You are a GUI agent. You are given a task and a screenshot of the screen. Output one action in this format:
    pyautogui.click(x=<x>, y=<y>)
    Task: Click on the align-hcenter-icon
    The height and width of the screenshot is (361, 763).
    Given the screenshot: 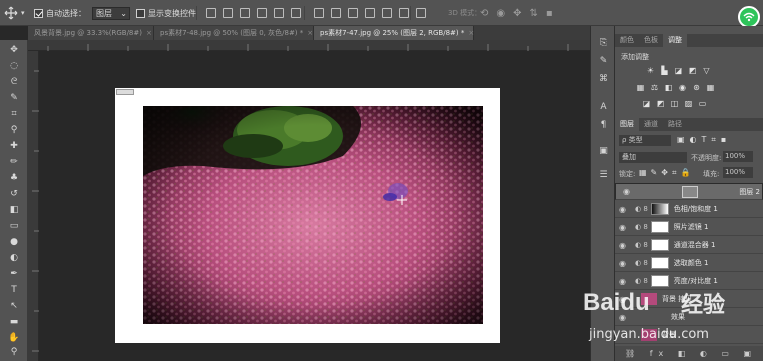 What is the action you would take?
    pyautogui.click(x=279, y=13)
    